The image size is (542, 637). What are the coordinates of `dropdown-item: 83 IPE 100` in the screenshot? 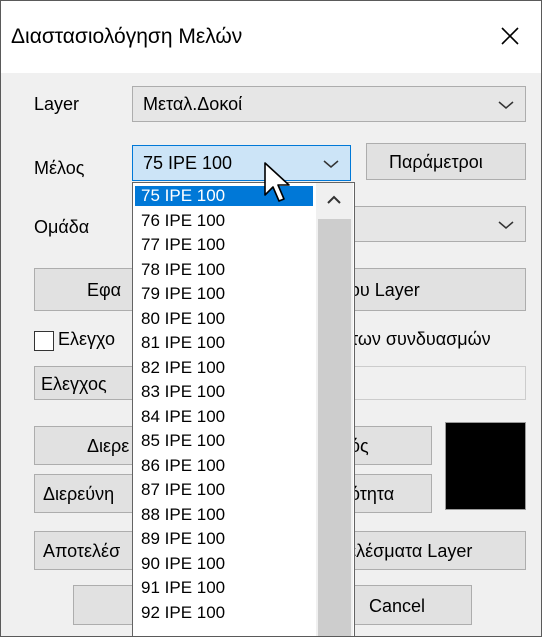 It's located at (224, 392).